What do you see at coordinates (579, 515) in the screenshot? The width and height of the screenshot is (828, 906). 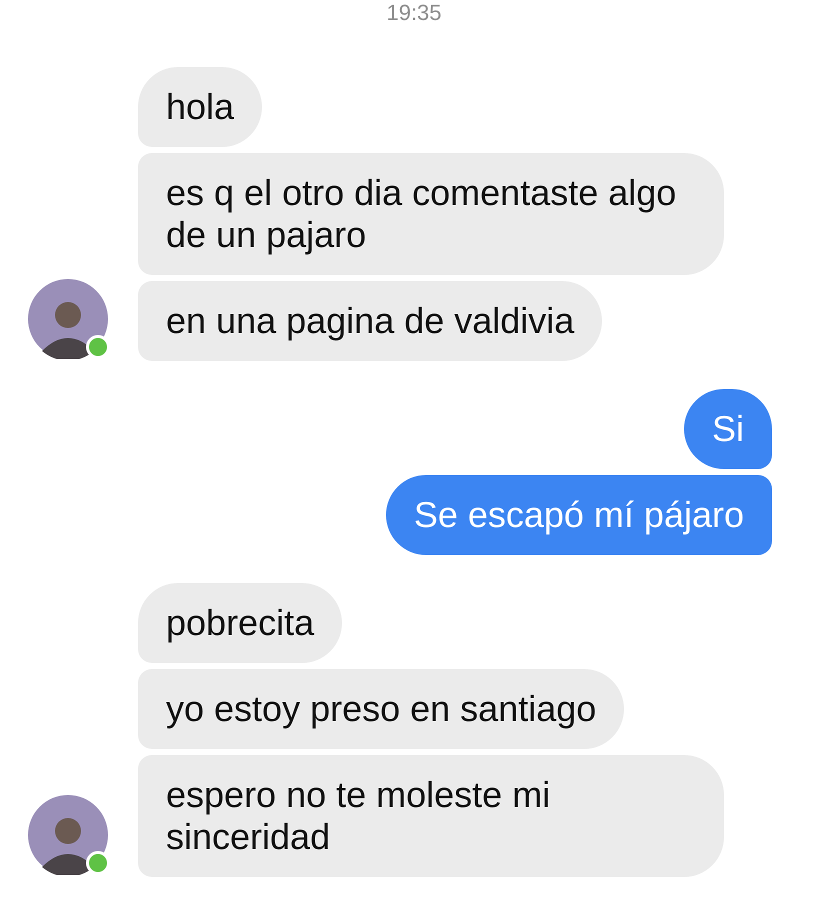 I see `message-bubble: Se escapó mí pájaro` at bounding box center [579, 515].